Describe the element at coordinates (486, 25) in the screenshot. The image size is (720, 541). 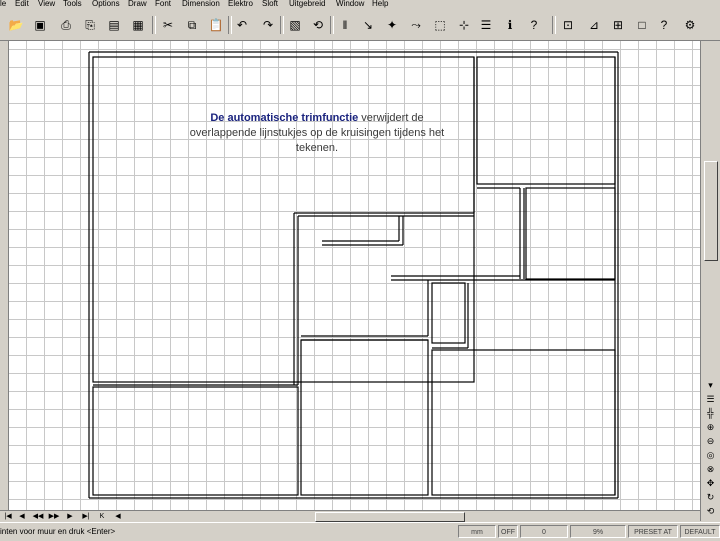
I see `layers-icon: ☰` at that location.